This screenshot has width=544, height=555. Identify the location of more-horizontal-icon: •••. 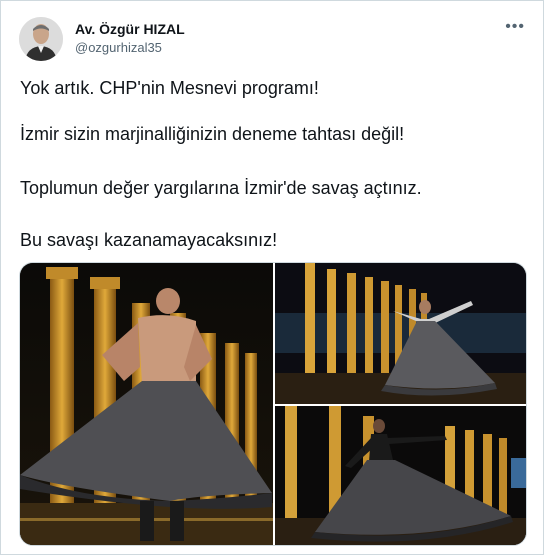
(515, 27).